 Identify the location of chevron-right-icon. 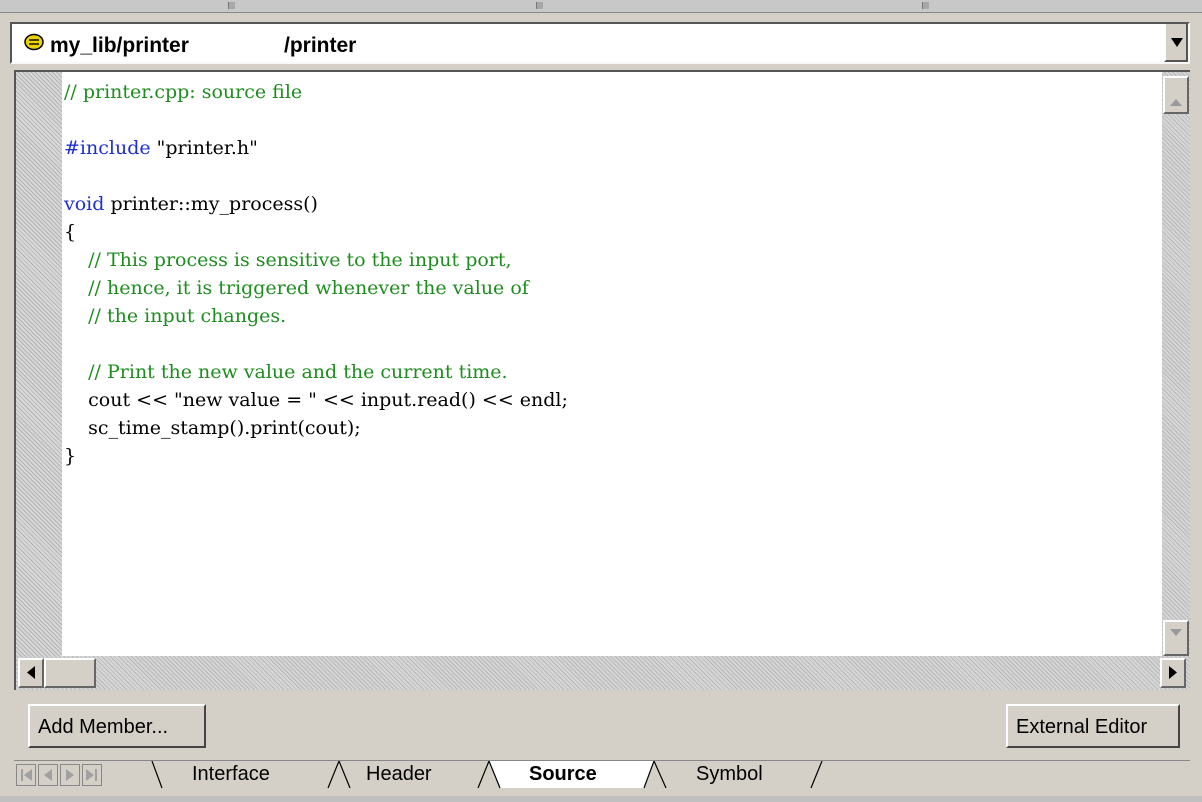
(1173, 672).